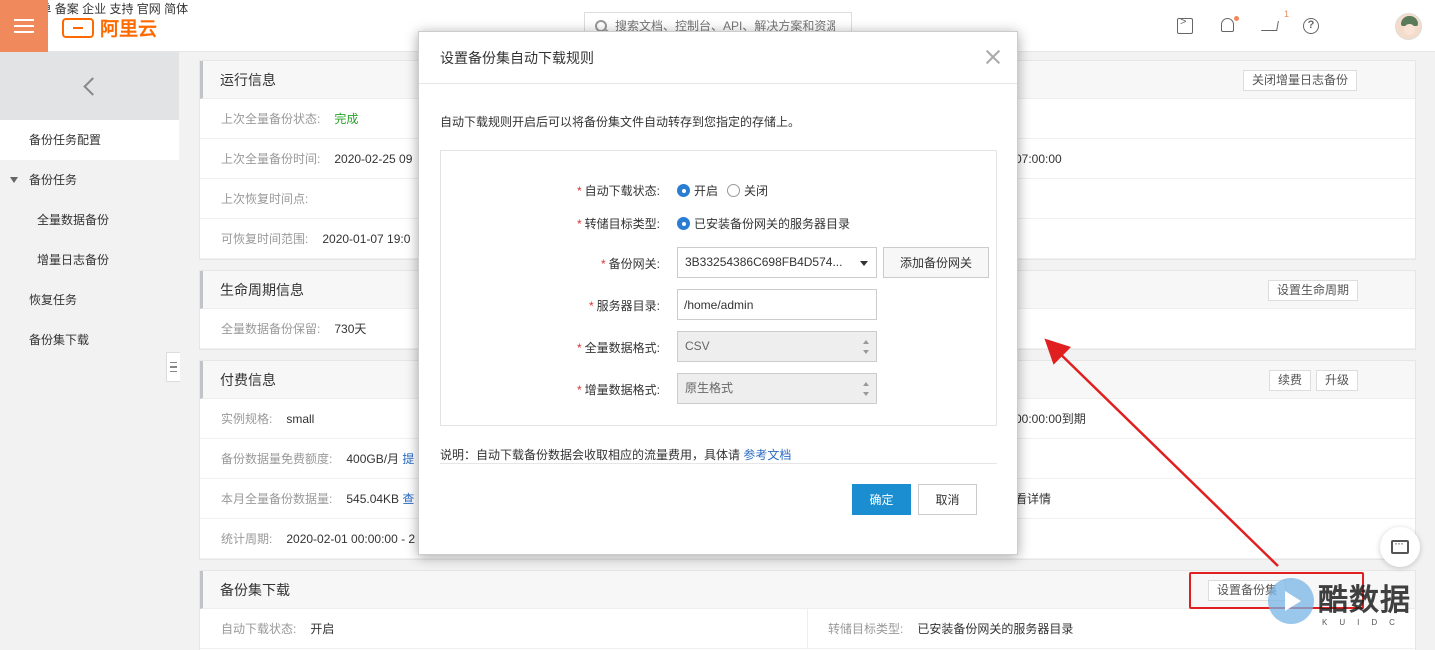  Describe the element at coordinates (255, 589) in the screenshot. I see `backup-download-title: 备份集下载` at that location.